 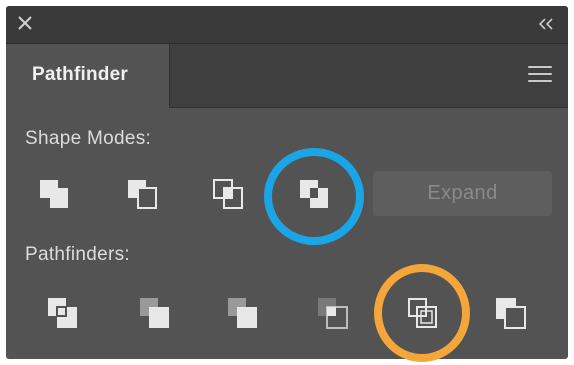 I want to click on exclude-icon, so click(x=314, y=194).